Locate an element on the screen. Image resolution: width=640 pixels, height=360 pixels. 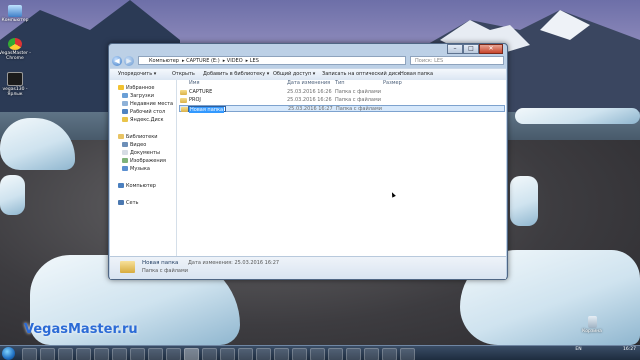
nav-libraries: Библиотеки is located at coordinates (138, 137).